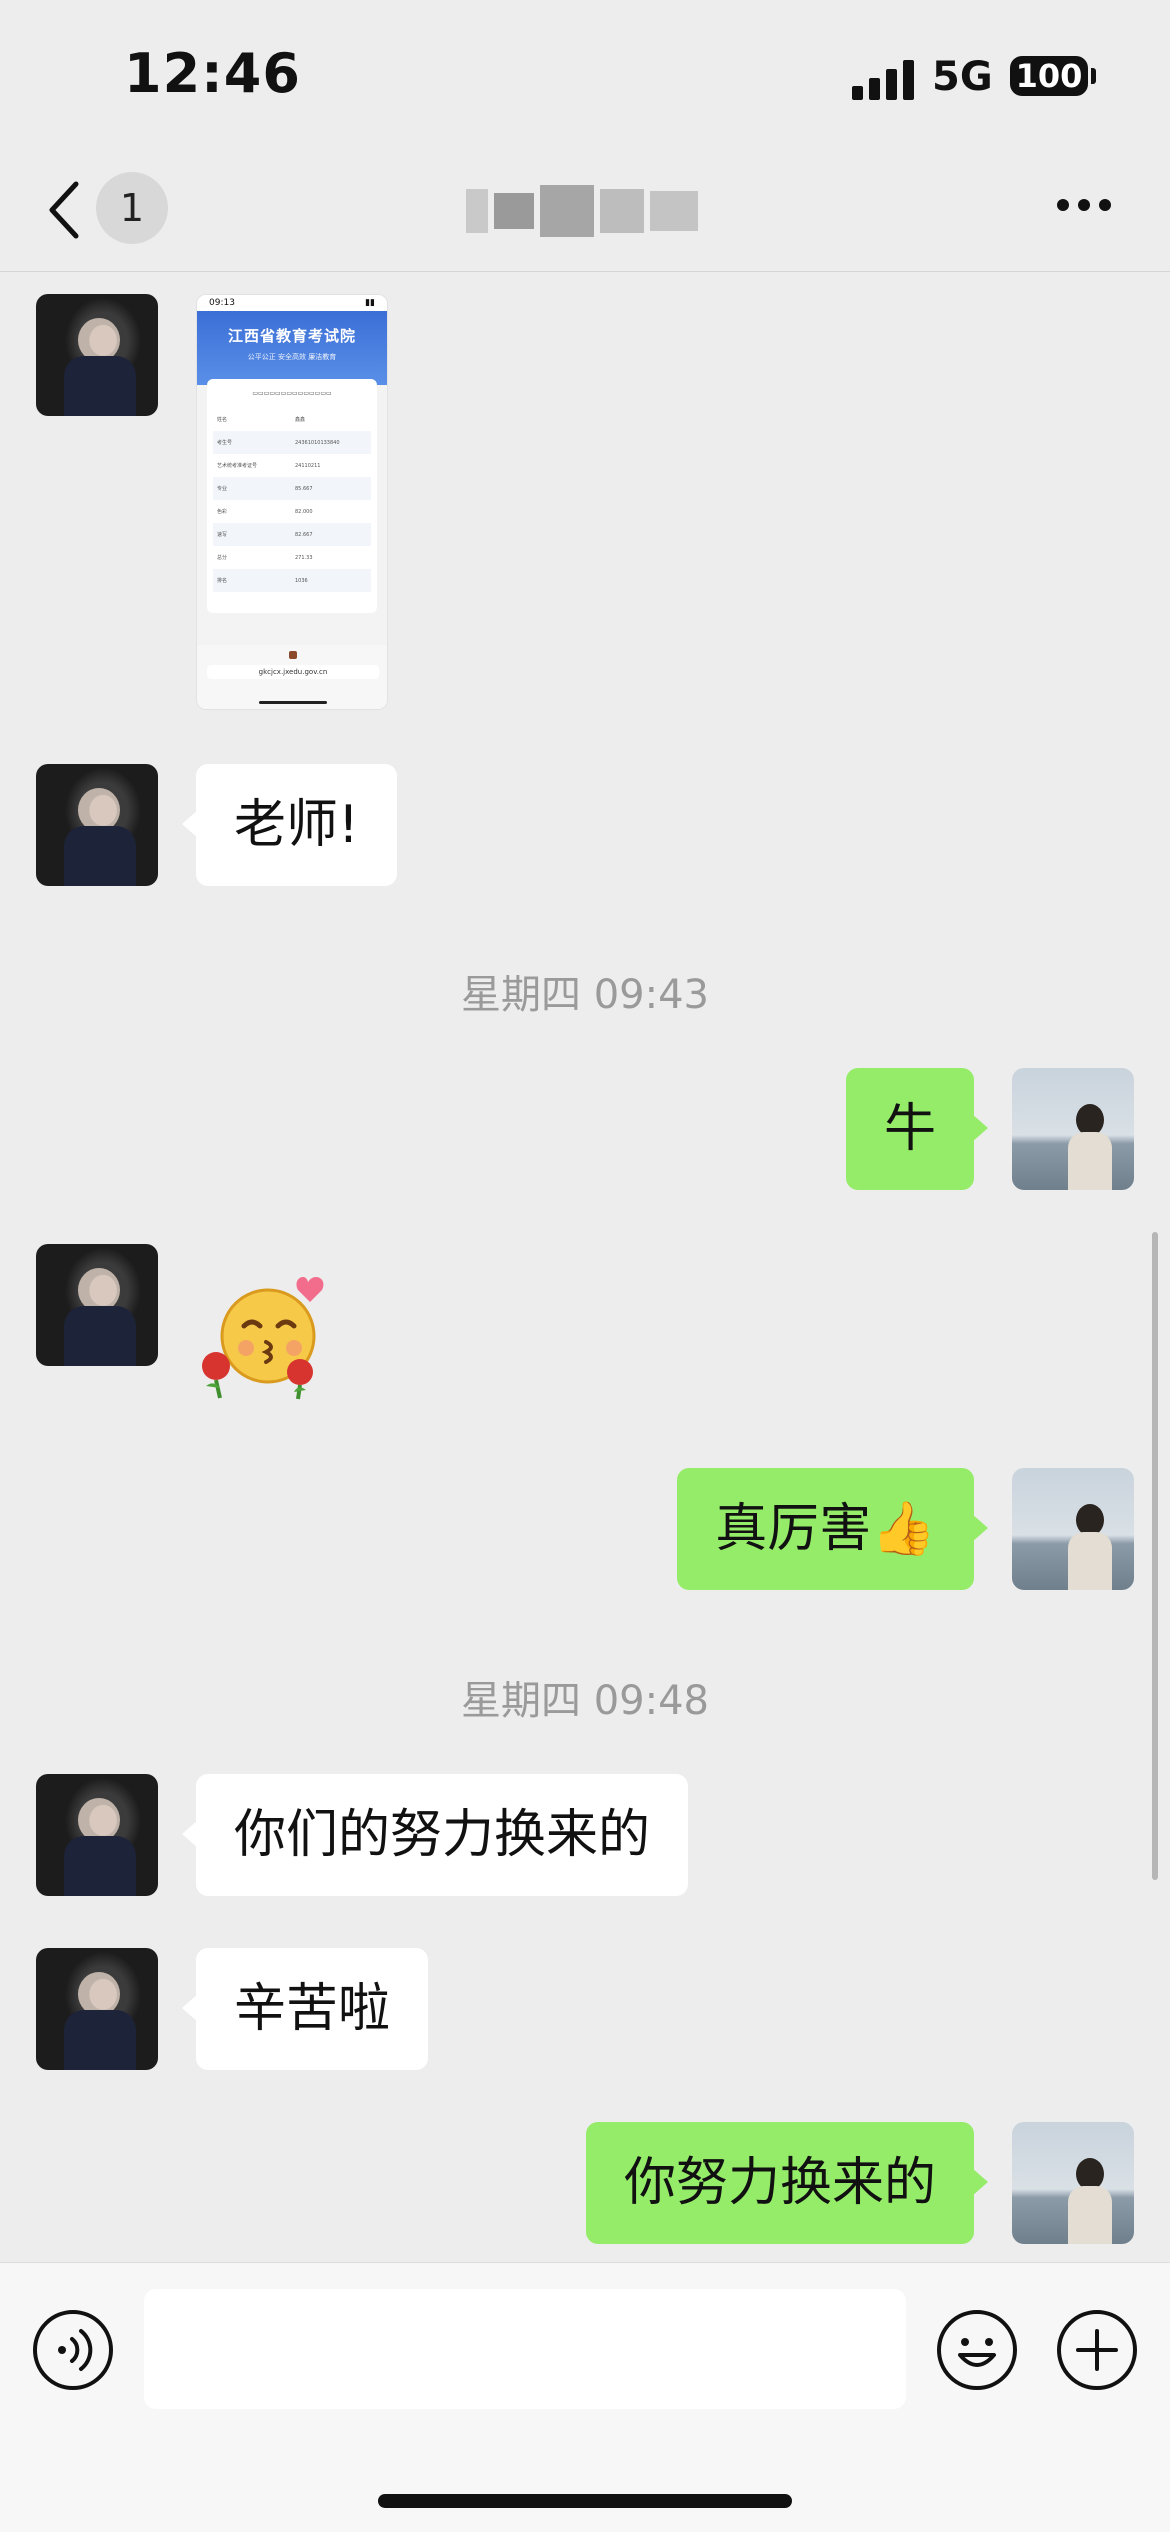  I want to click on thumb-row: 总分 271.33, so click(265, 558).